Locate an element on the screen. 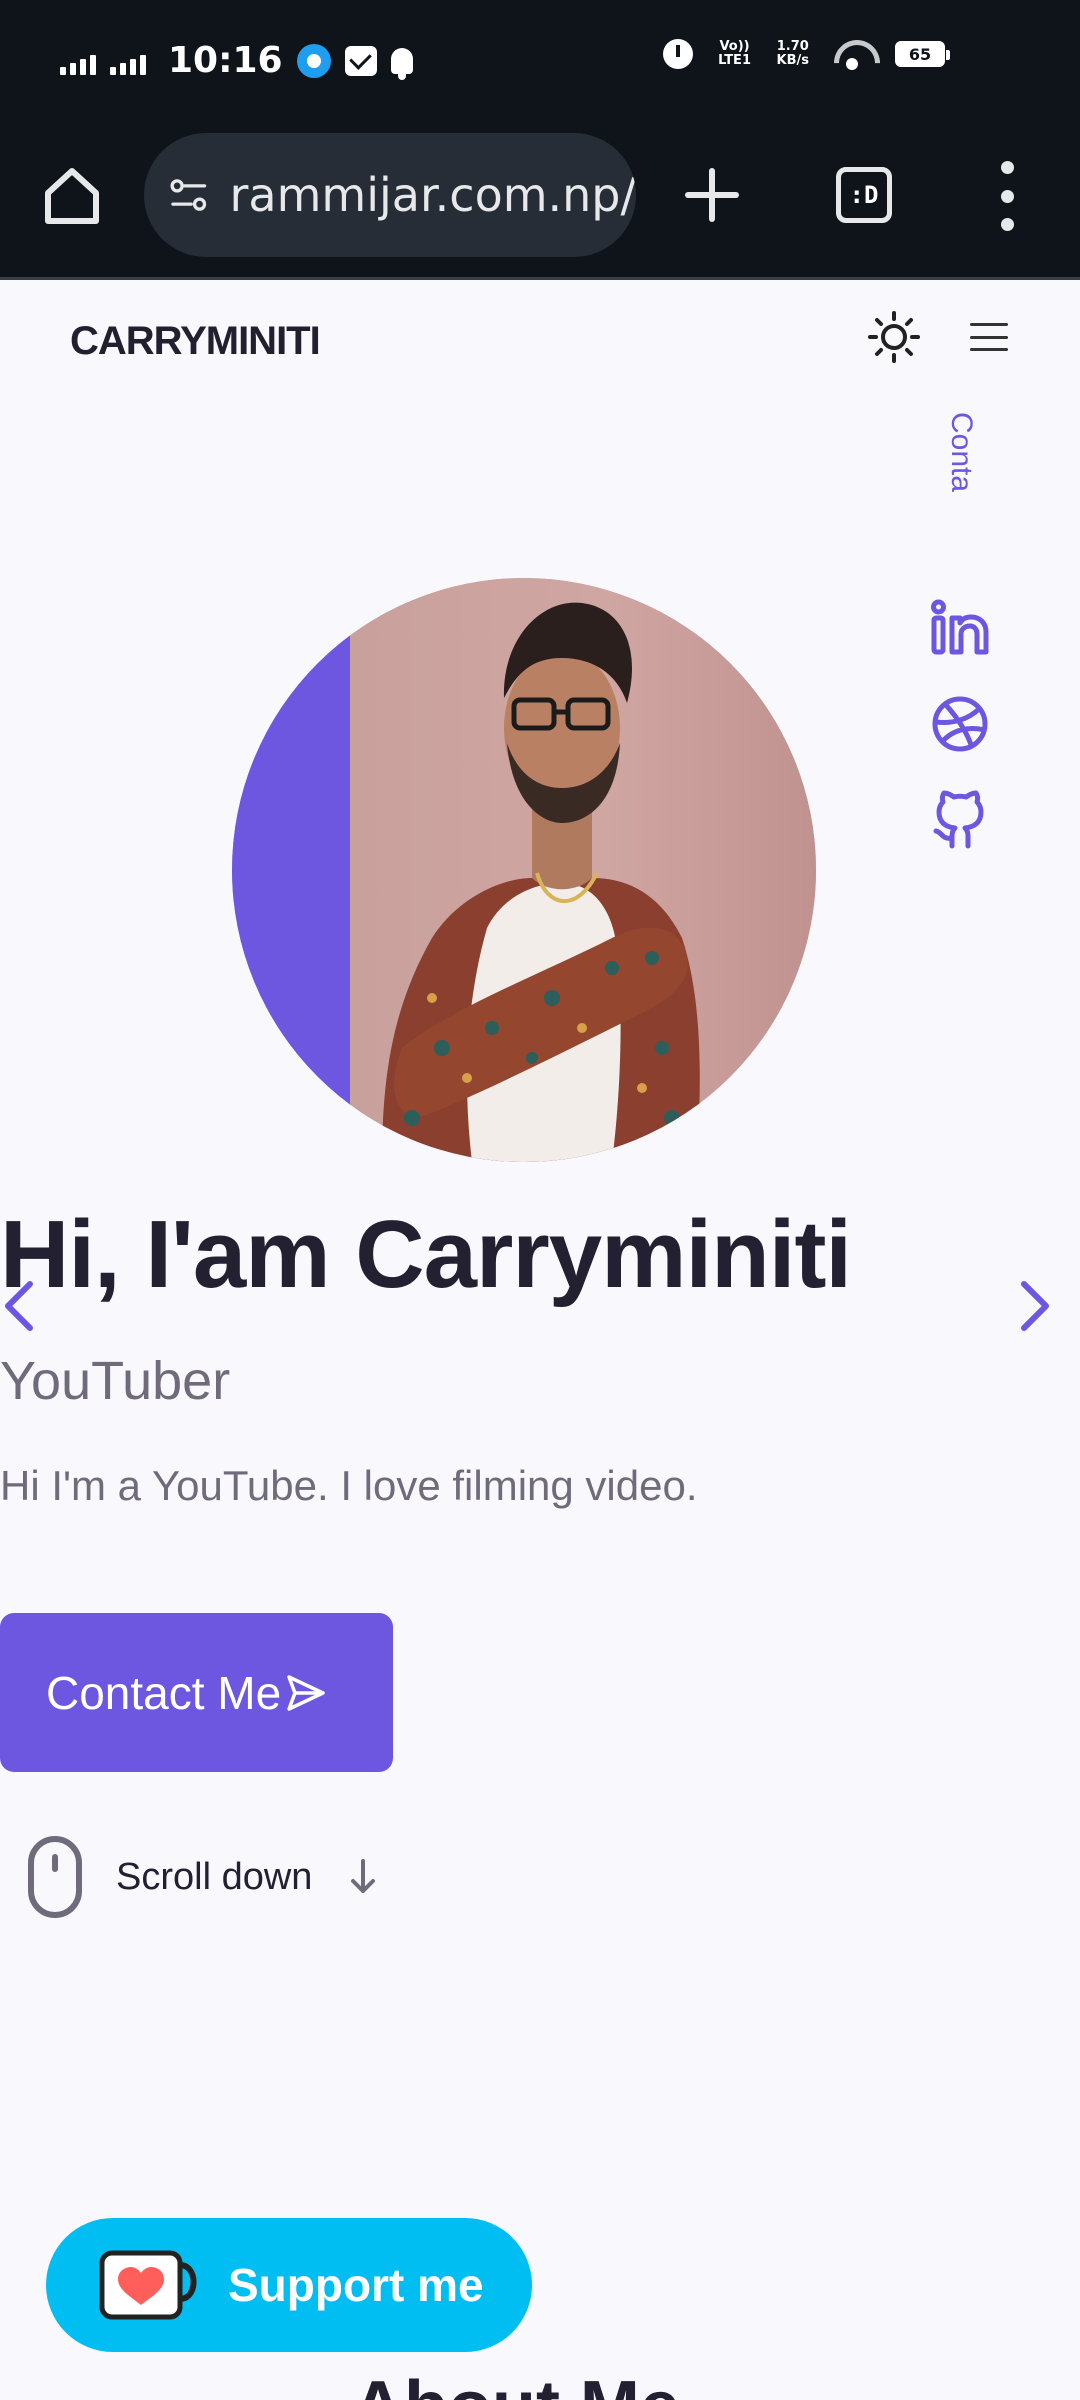 Image resolution: width=1080 pixels, height=2400 pixels. battery-level: 65 is located at coordinates (920, 54).